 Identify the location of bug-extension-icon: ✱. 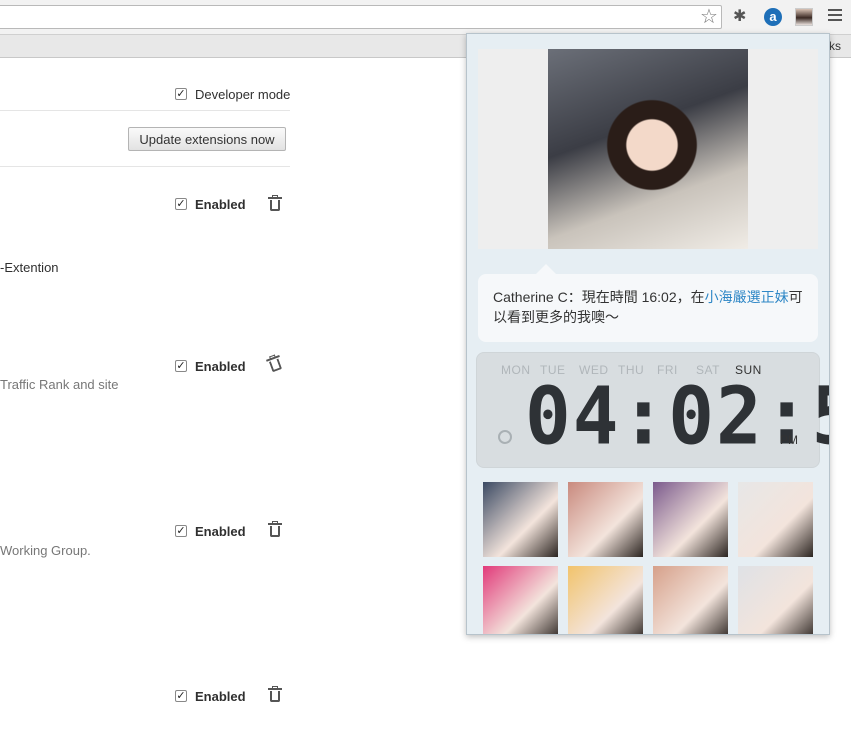
(742, 17).